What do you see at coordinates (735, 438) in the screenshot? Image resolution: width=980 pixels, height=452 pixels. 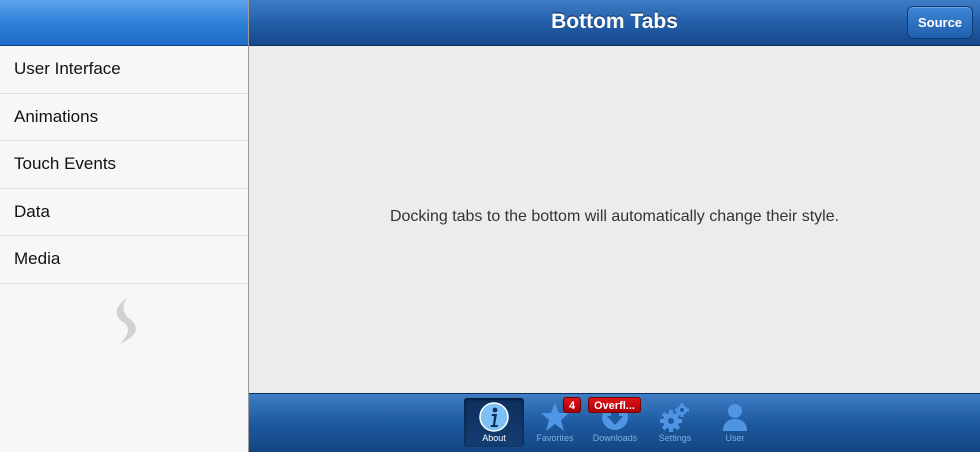 I see `tab-user-label: User` at bounding box center [735, 438].